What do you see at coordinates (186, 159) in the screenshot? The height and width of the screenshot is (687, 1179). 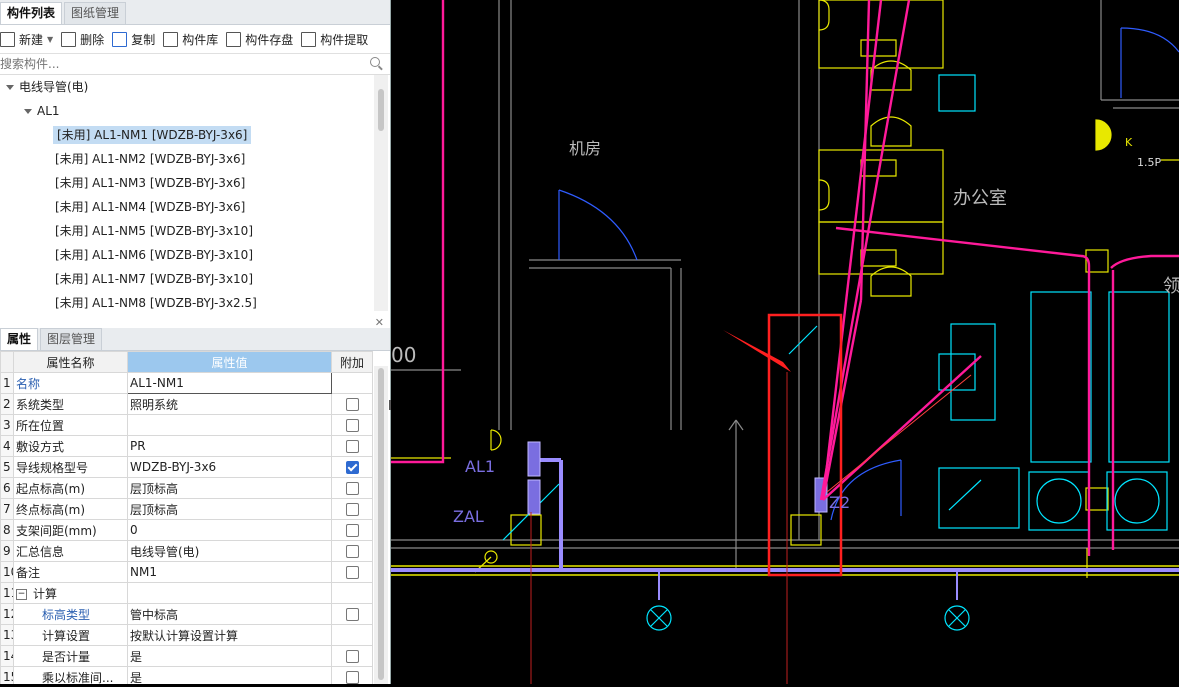 I see `tree-item: [未用] AL1-NM2 [WDZB-BYJ-3x6]` at bounding box center [186, 159].